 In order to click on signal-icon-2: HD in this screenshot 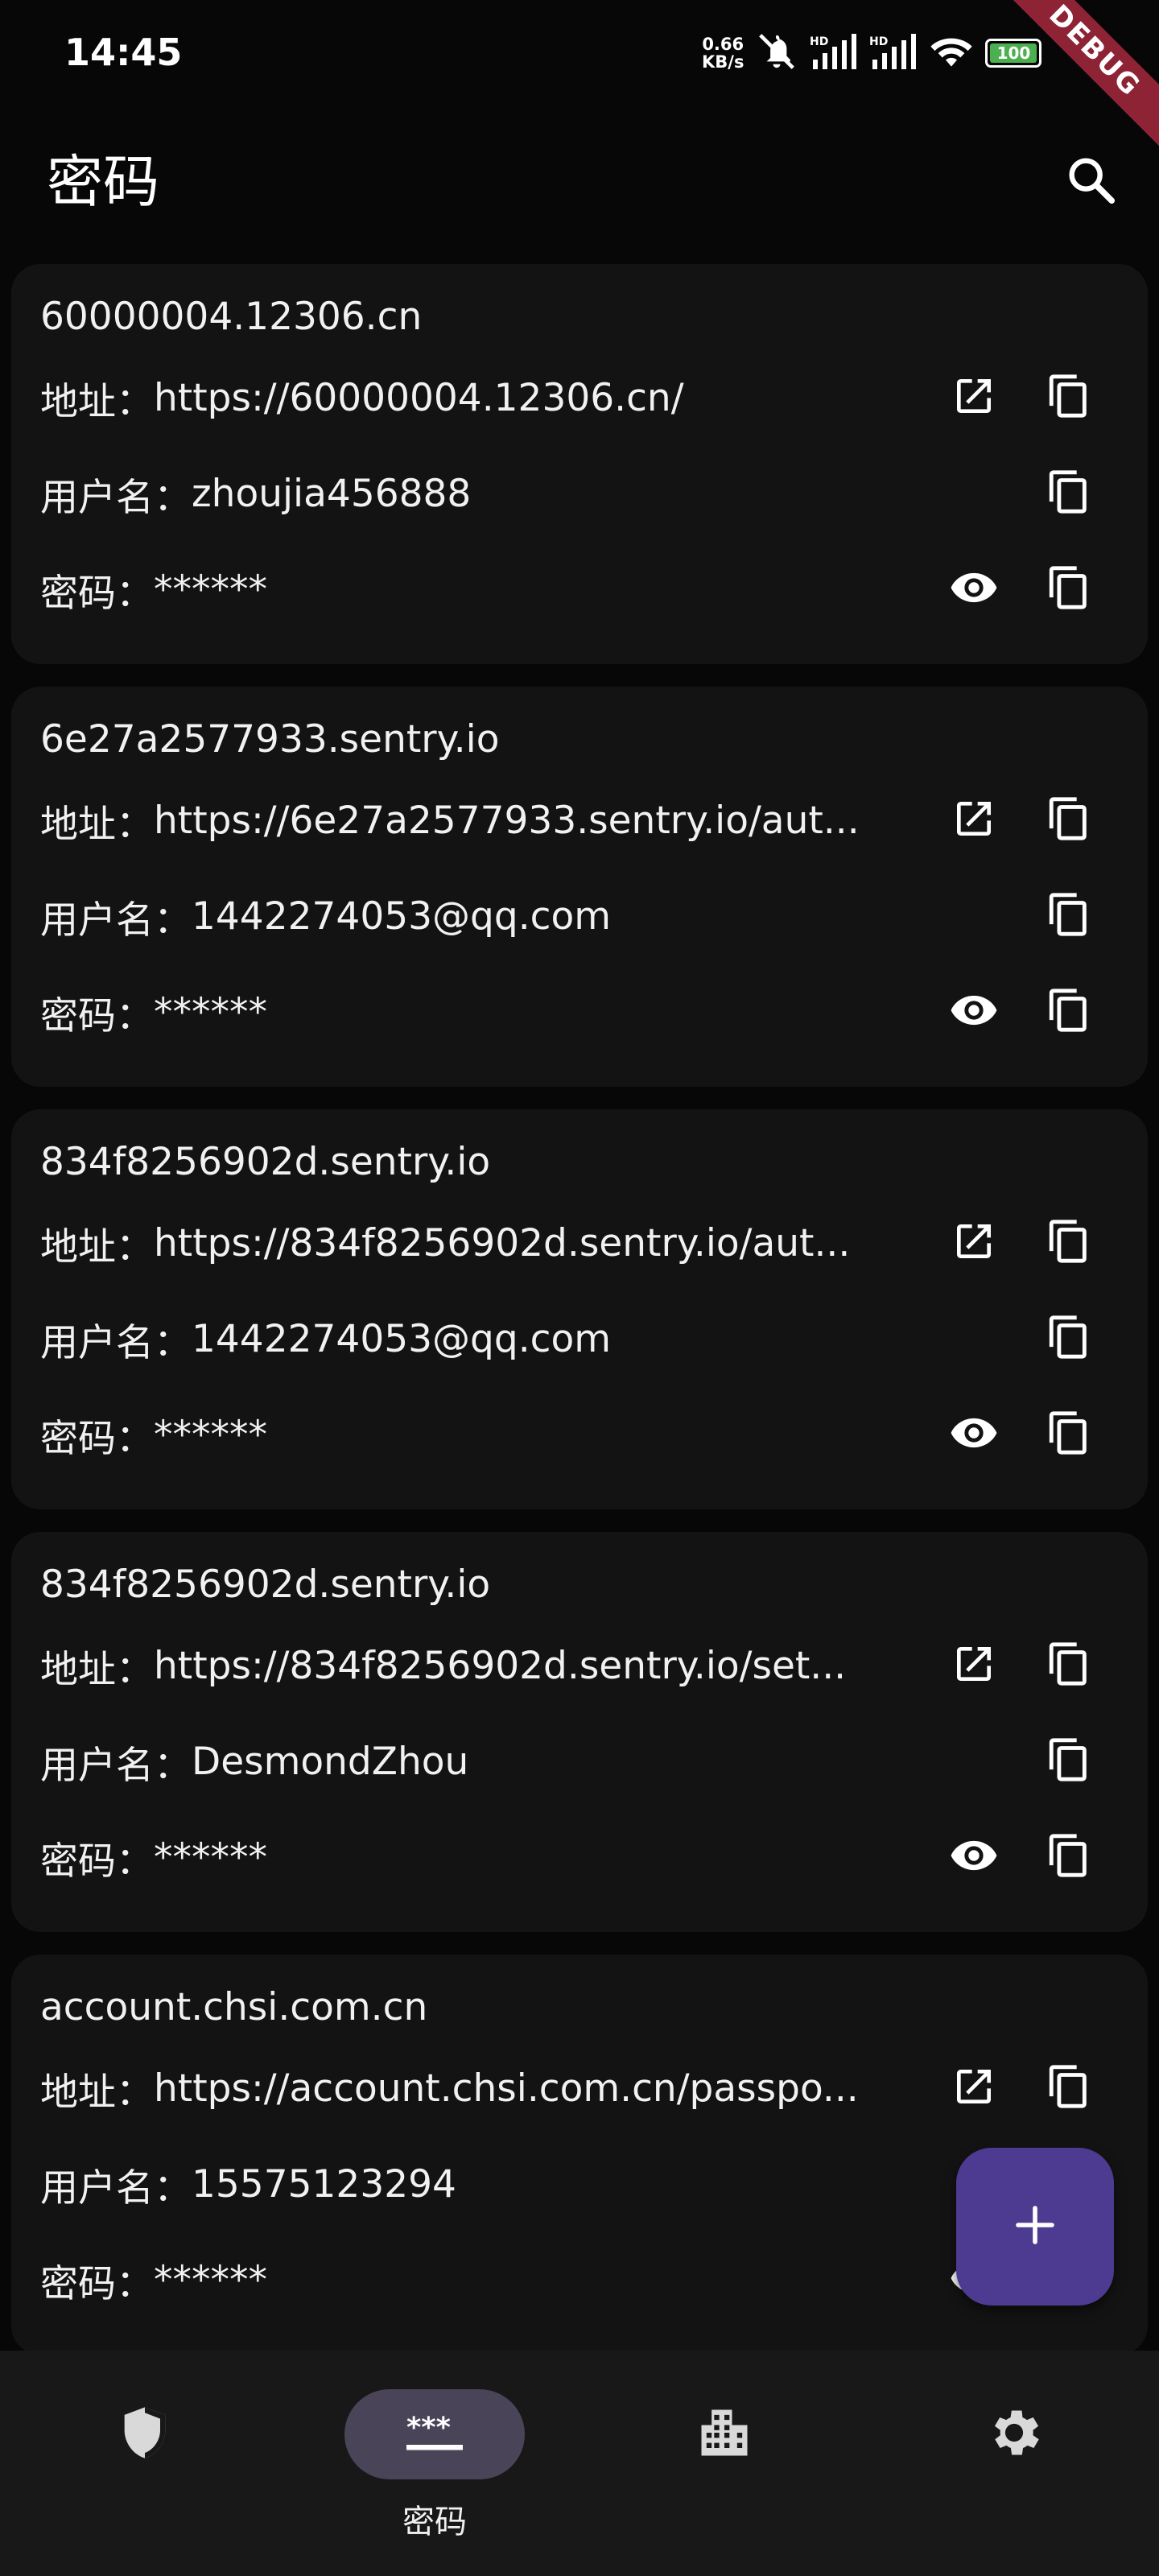, I will do `click(893, 53)`.